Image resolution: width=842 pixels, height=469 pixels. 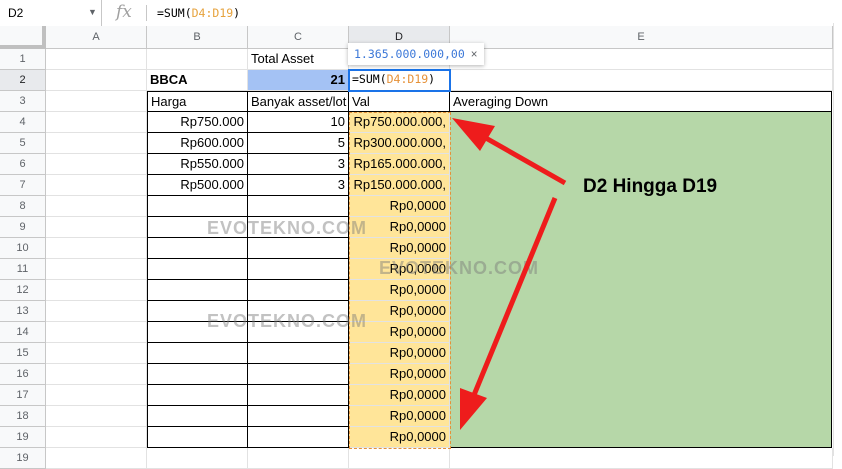 What do you see at coordinates (197, 80) in the screenshot?
I see `cell-b2: BBCA` at bounding box center [197, 80].